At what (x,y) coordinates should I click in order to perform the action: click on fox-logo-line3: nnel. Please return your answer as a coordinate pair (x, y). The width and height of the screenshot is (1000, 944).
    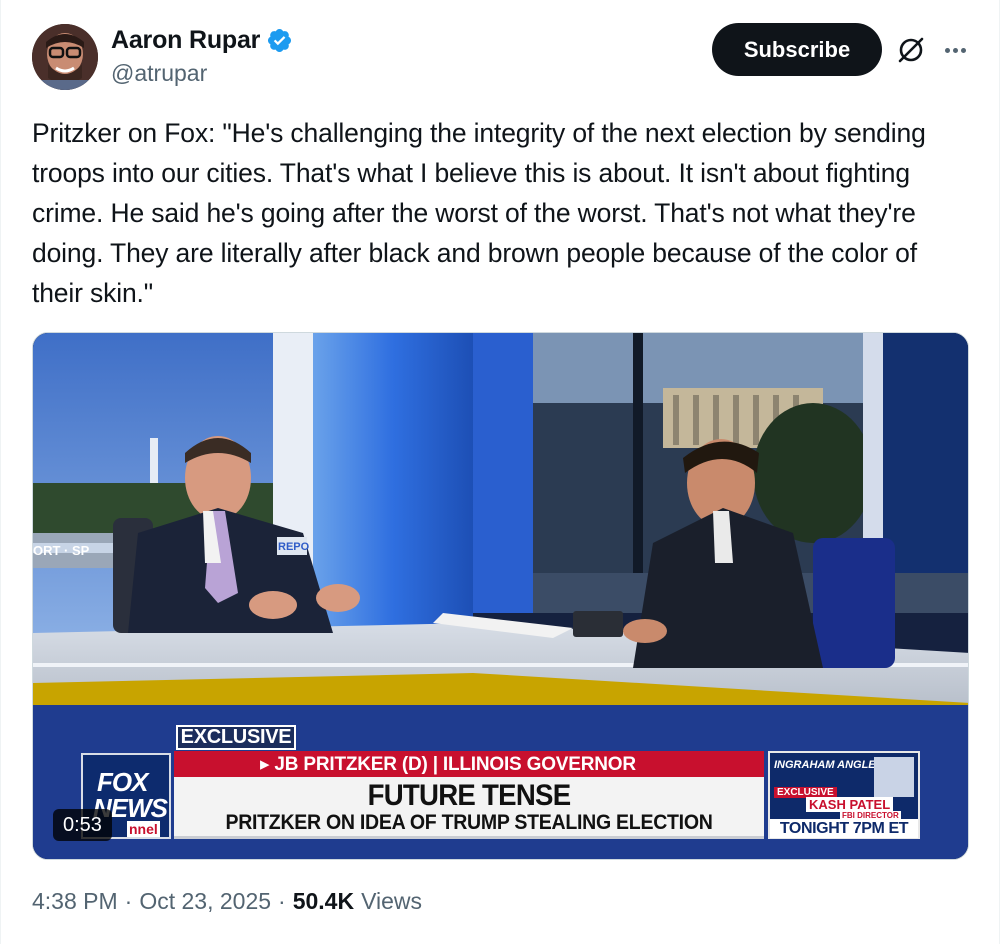
    Looking at the image, I should click on (143, 829).